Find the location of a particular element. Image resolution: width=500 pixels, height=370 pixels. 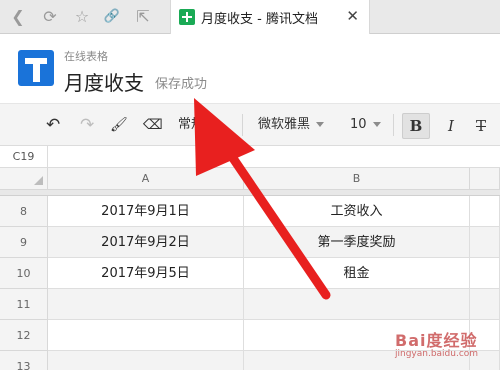

watermark-logo: Bai度经验 is located at coordinates (436, 340).